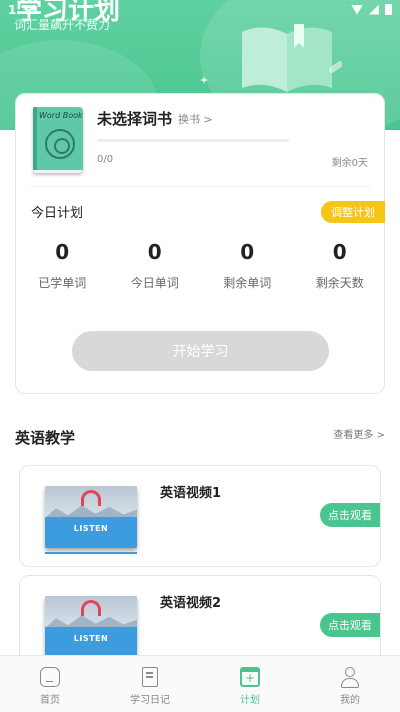  Describe the element at coordinates (193, 140) in the screenshot. I see `progress-bar` at that location.